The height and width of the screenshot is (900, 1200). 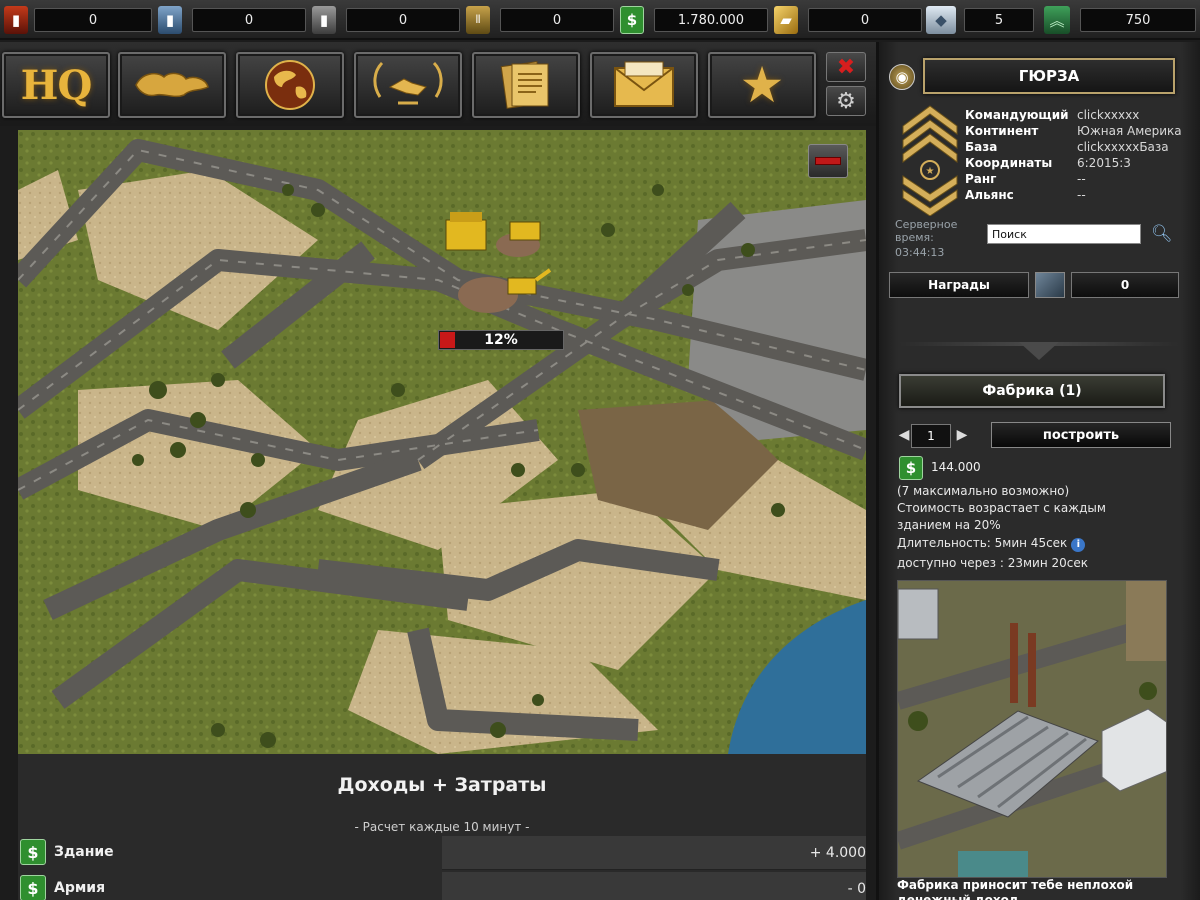 What do you see at coordinates (837, 853) in the screenshot?
I see `income-row-value: + 4.000` at bounding box center [837, 853].